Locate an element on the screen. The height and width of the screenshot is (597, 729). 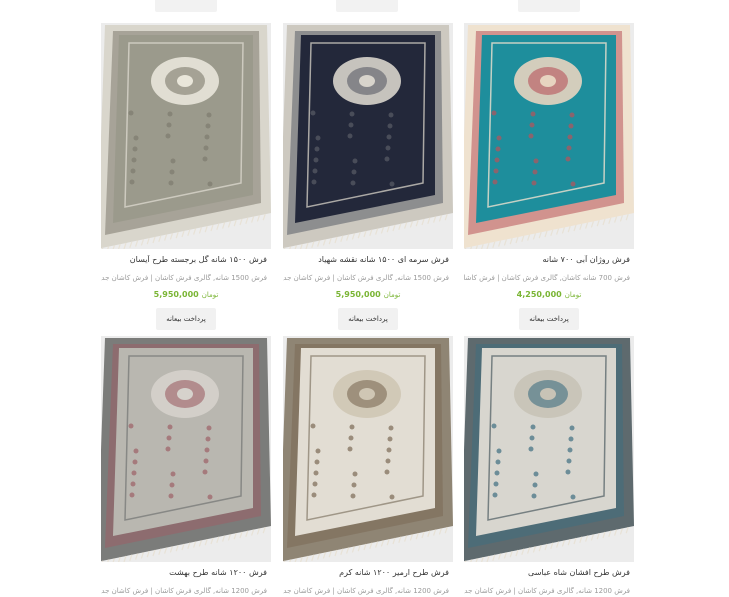
product-title: فرش روژان آبی ۷۰۰ شانه is located at coordinates (549, 260).